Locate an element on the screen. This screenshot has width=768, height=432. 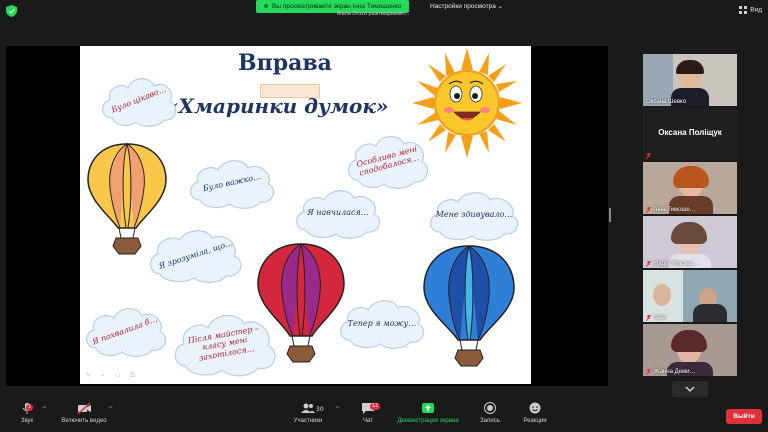
reactions-button: Реакции is located at coordinates (535, 412).